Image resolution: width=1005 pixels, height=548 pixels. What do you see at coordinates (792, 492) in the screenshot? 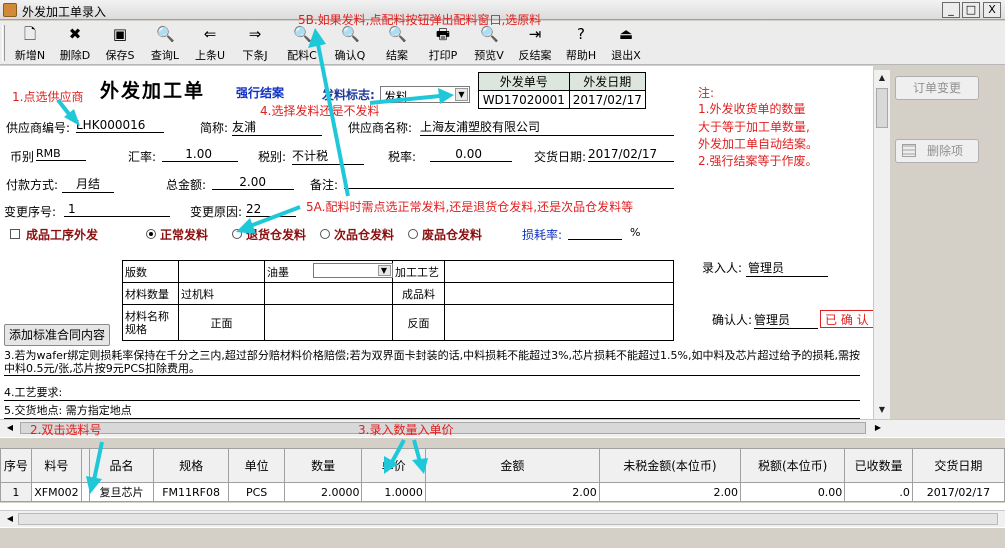
I see `grid-cell-0-10: 0.00` at bounding box center [792, 492].